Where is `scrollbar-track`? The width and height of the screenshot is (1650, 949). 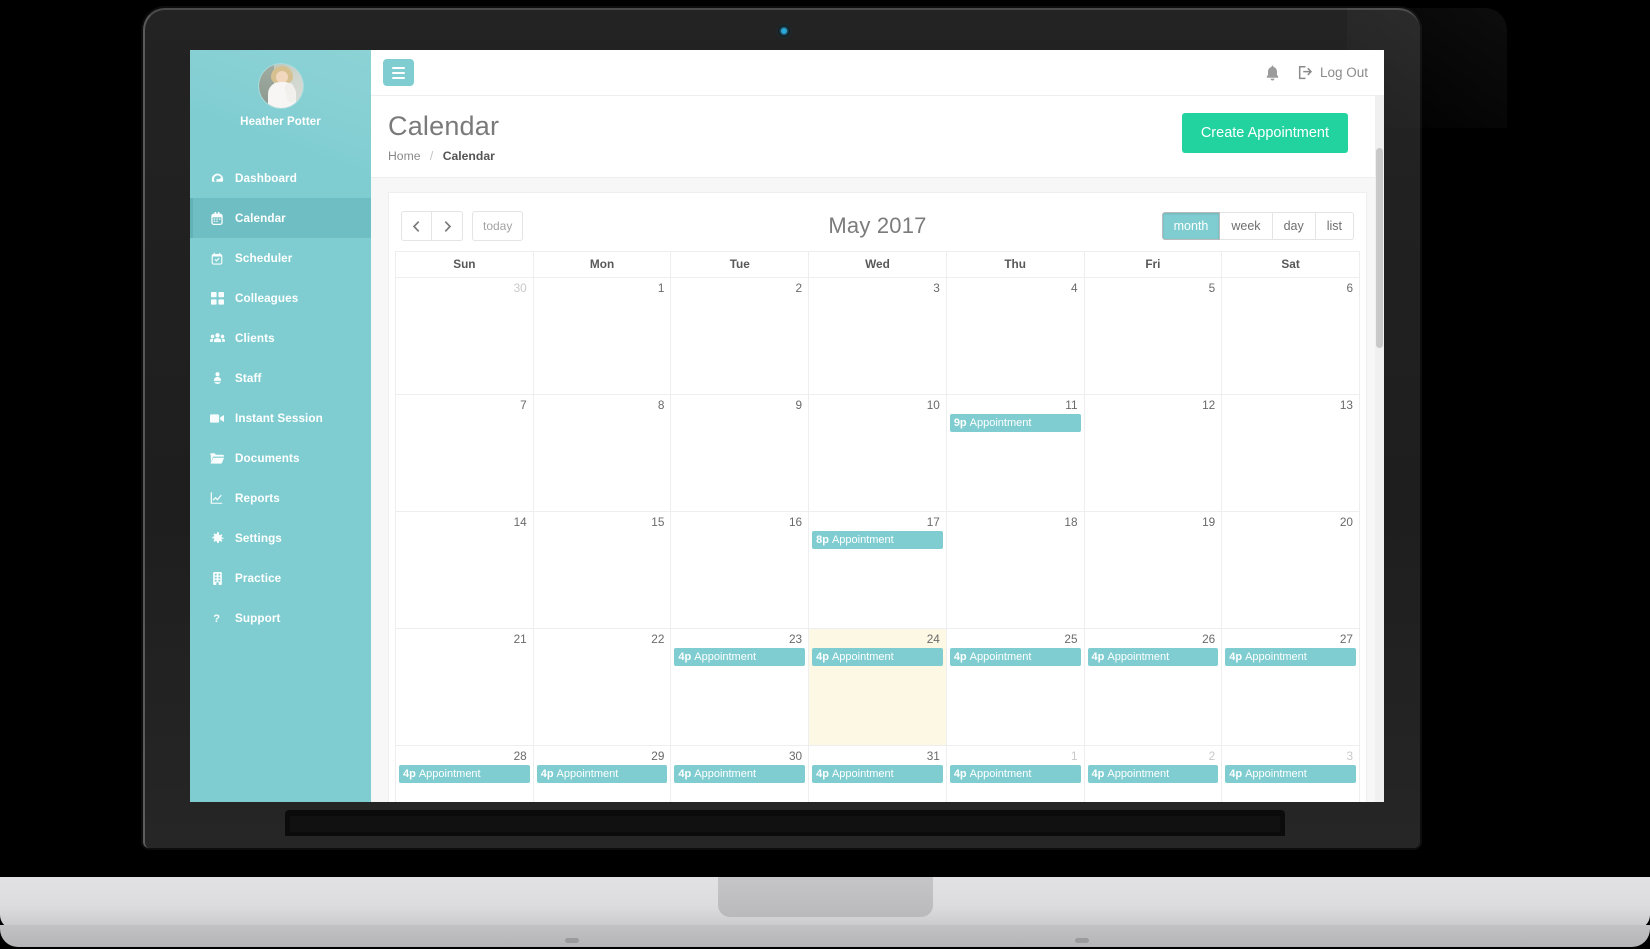 scrollbar-track is located at coordinates (1379, 449).